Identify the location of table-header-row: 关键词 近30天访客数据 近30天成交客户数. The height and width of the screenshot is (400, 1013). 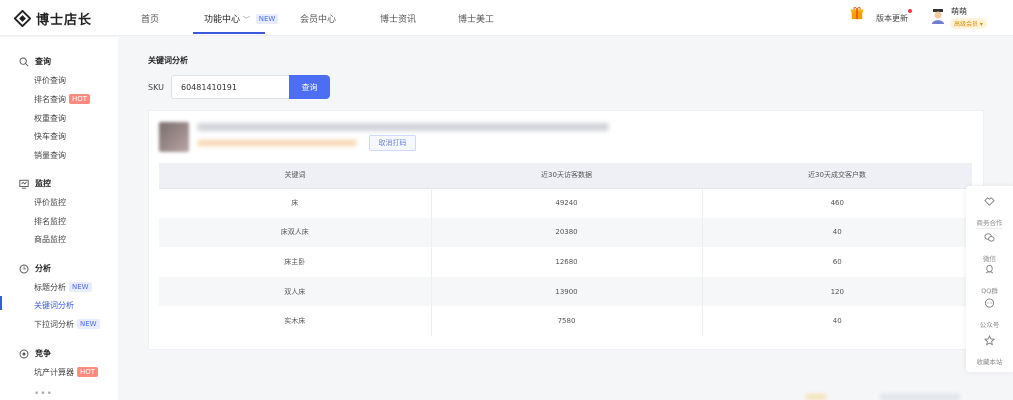
(565, 176).